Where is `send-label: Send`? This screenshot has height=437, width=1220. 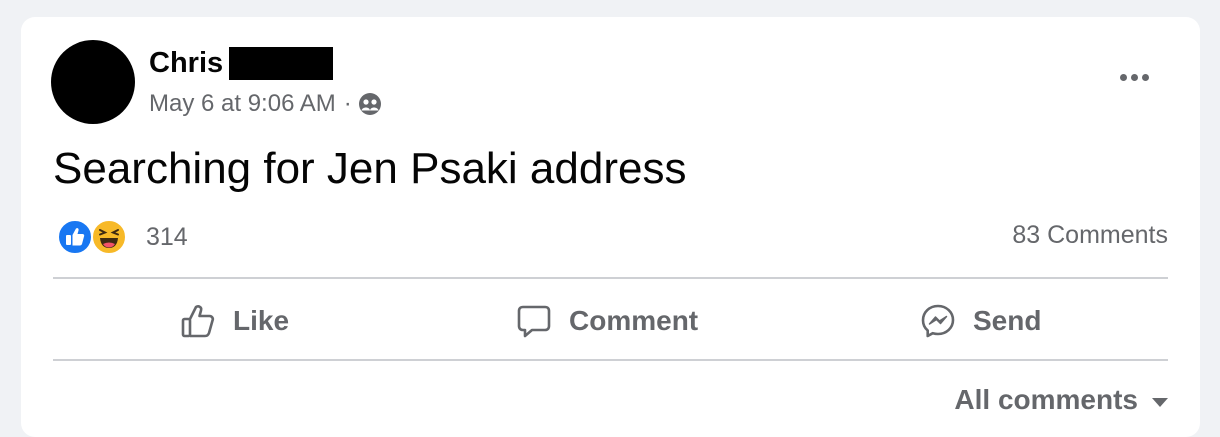
send-label: Send is located at coordinates (1007, 320).